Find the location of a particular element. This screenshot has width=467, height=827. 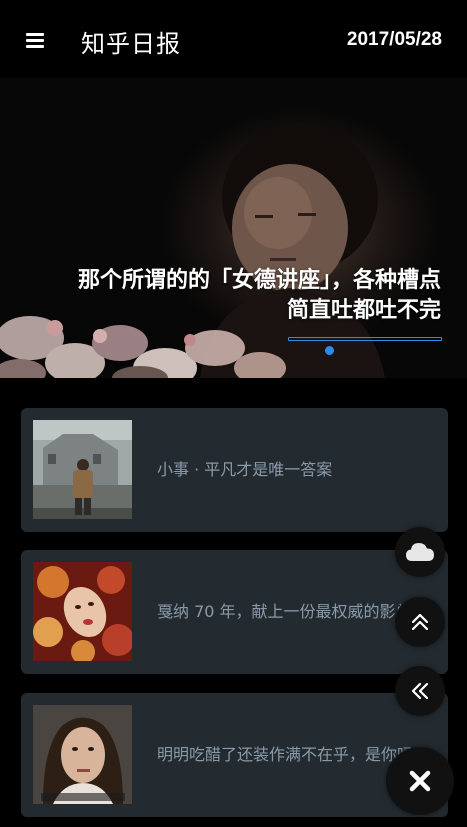

top-bar: 知乎日报 2017/05/28 is located at coordinates (233, 39).